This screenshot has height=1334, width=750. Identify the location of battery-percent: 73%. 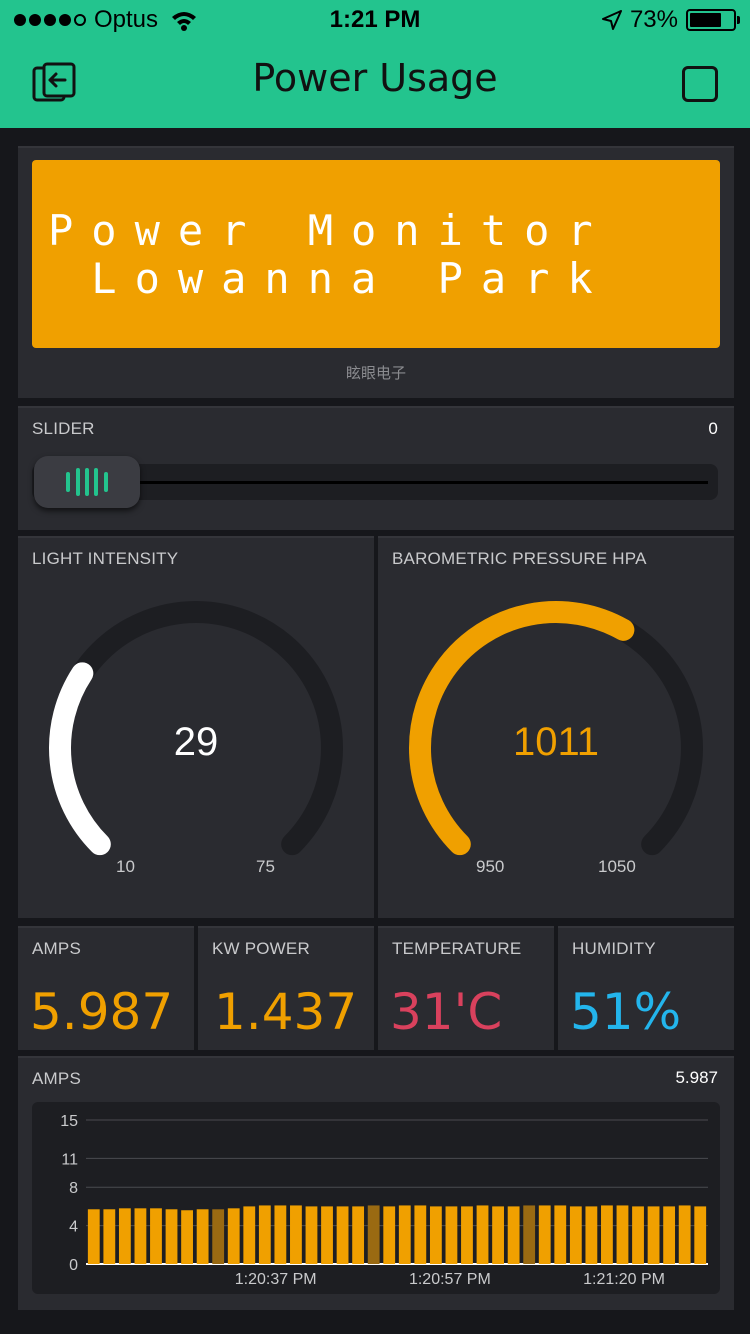
(653, 19).